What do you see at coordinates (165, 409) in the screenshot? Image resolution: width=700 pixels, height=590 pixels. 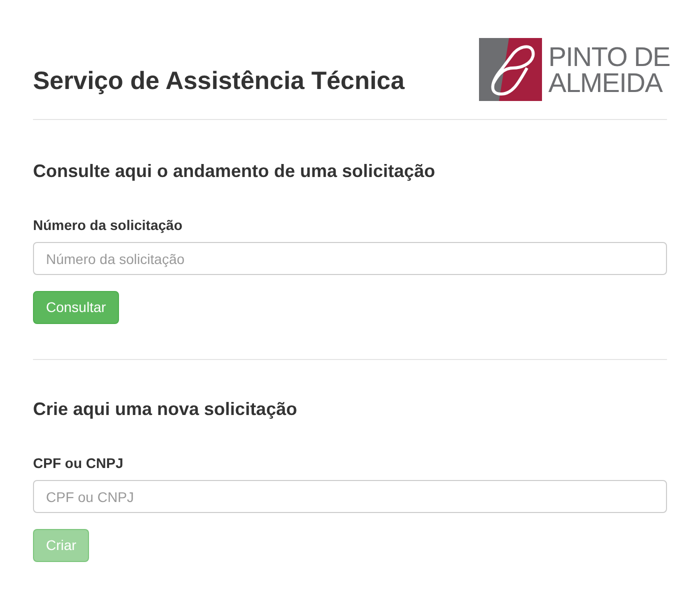 I see `section-heading: Crie aqui uma nova solicitação` at bounding box center [165, 409].